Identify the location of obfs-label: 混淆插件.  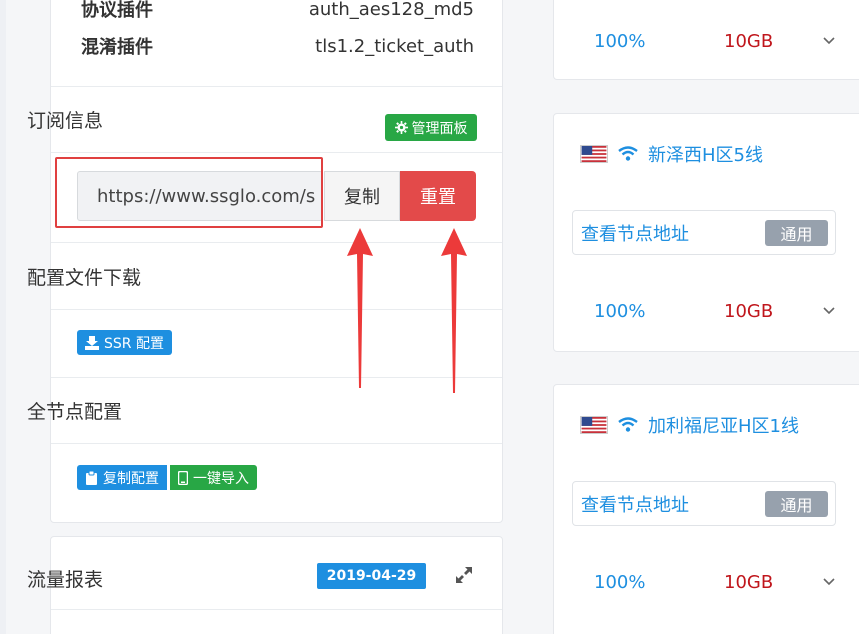
(117, 47).